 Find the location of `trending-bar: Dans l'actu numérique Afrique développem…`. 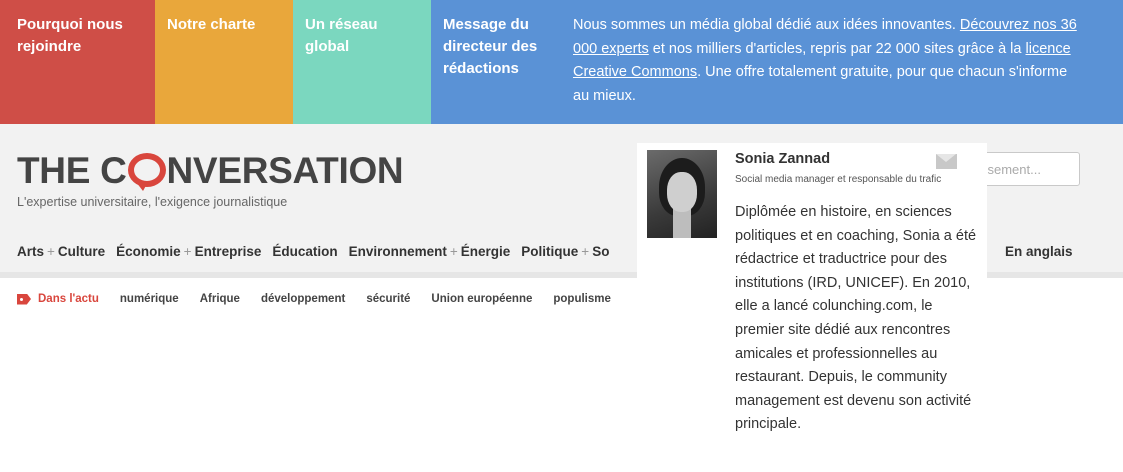

trending-bar: Dans l'actu numérique Afrique développem… is located at coordinates (324, 299).